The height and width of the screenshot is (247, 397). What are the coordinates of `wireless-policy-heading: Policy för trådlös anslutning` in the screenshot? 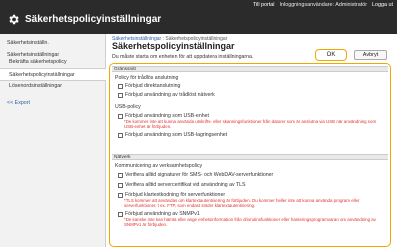 It's located at (147, 78).